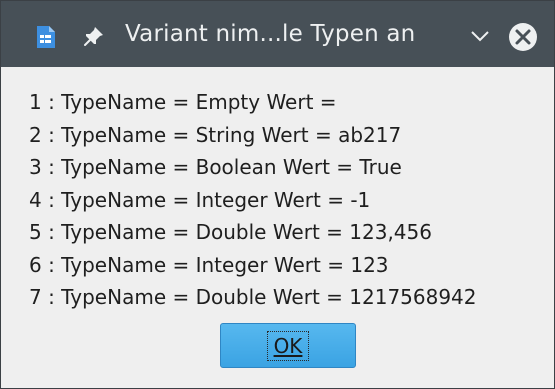 This screenshot has height=389, width=555. What do you see at coordinates (94, 36) in the screenshot?
I see `pin-icon` at bounding box center [94, 36].